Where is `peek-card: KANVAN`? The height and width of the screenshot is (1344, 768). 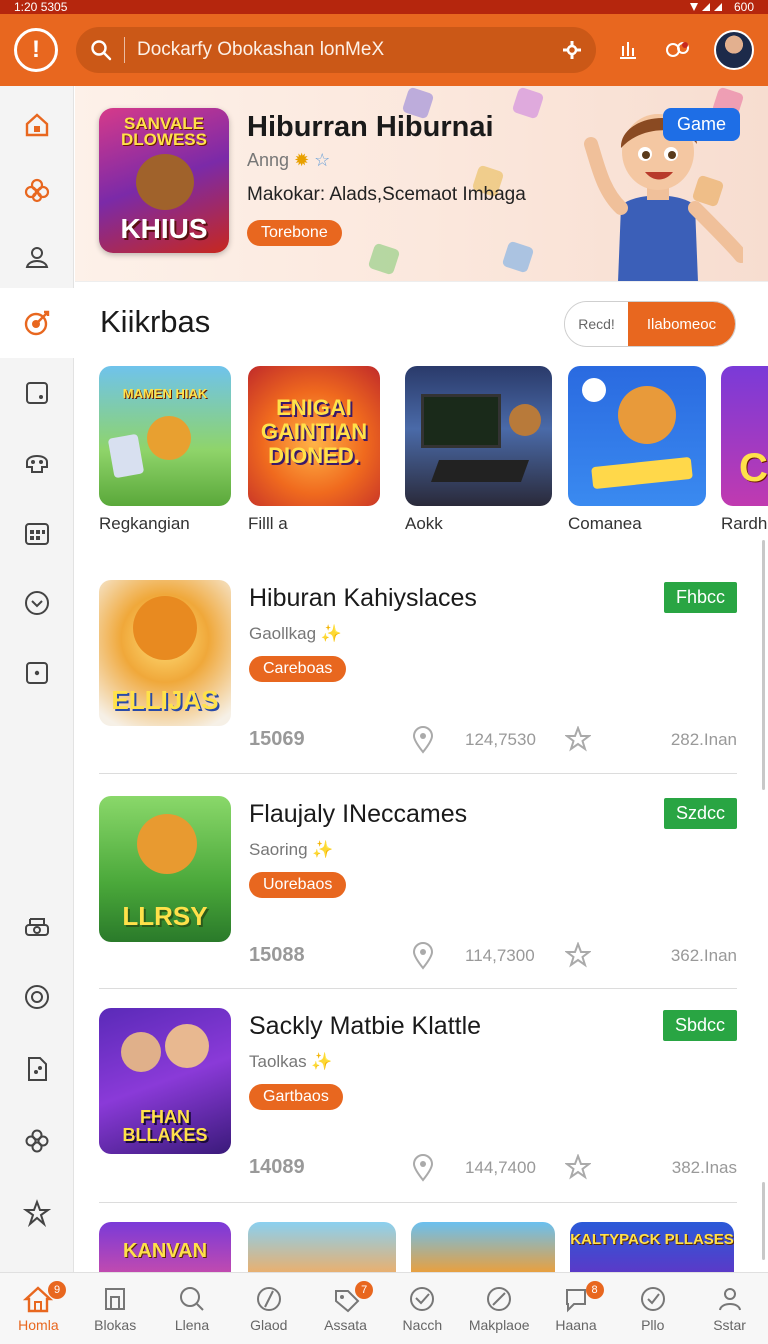 peek-card: KANVAN is located at coordinates (165, 1247).